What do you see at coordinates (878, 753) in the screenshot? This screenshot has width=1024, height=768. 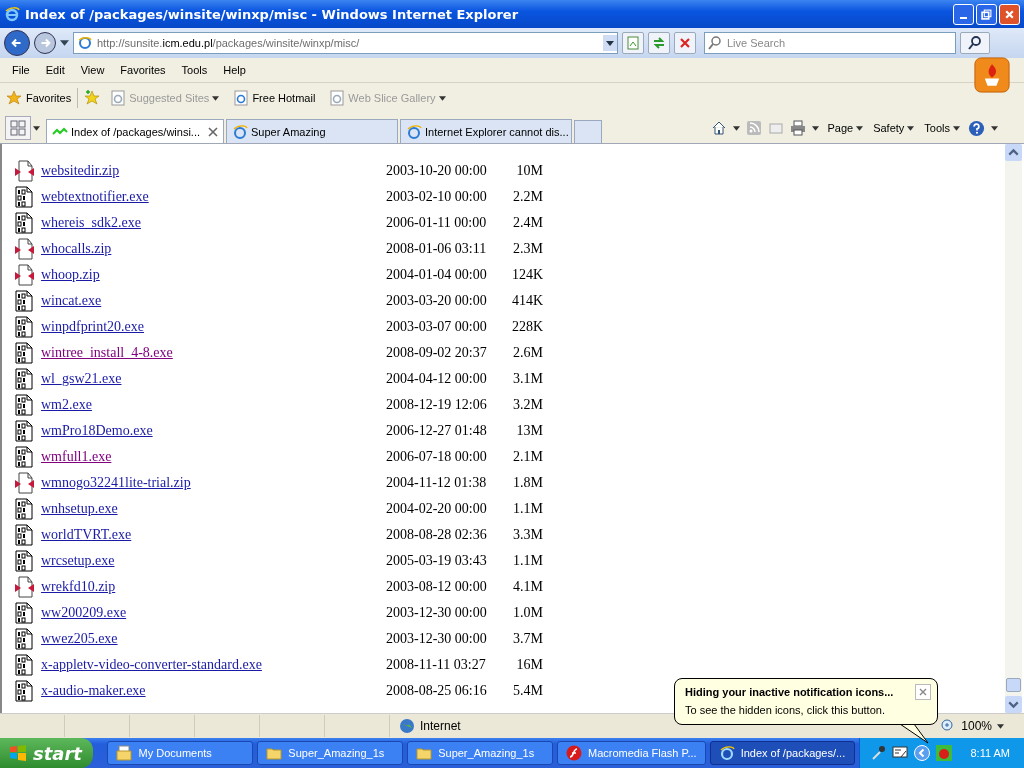 I see `microphone-icon` at bounding box center [878, 753].